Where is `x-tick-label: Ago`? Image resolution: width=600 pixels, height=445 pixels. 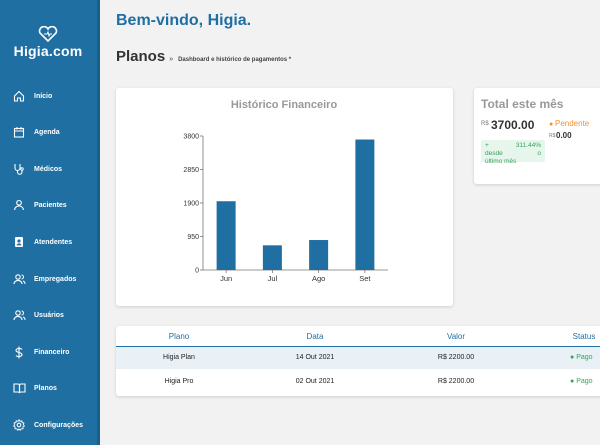
x-tick-label: Ago is located at coordinates (318, 278).